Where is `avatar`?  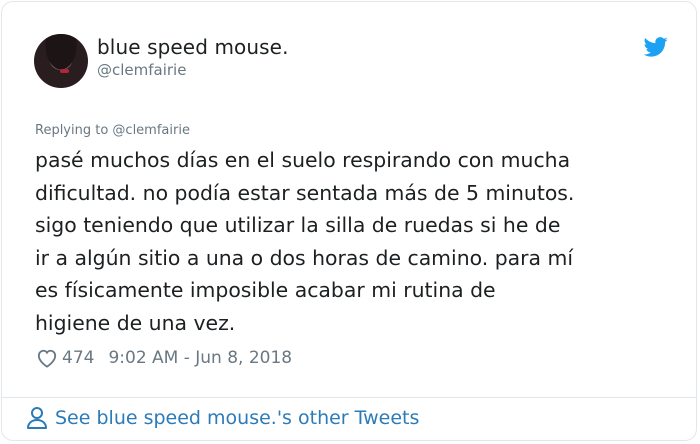 avatar is located at coordinates (61, 61).